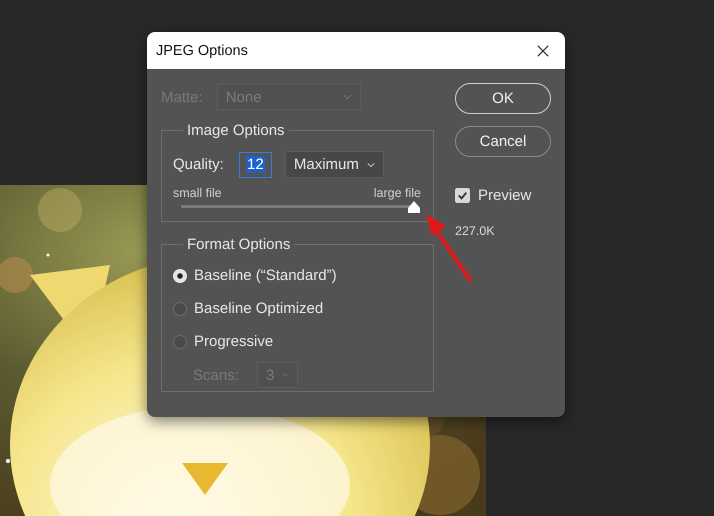  What do you see at coordinates (503, 98) in the screenshot?
I see `ok-button: OK` at bounding box center [503, 98].